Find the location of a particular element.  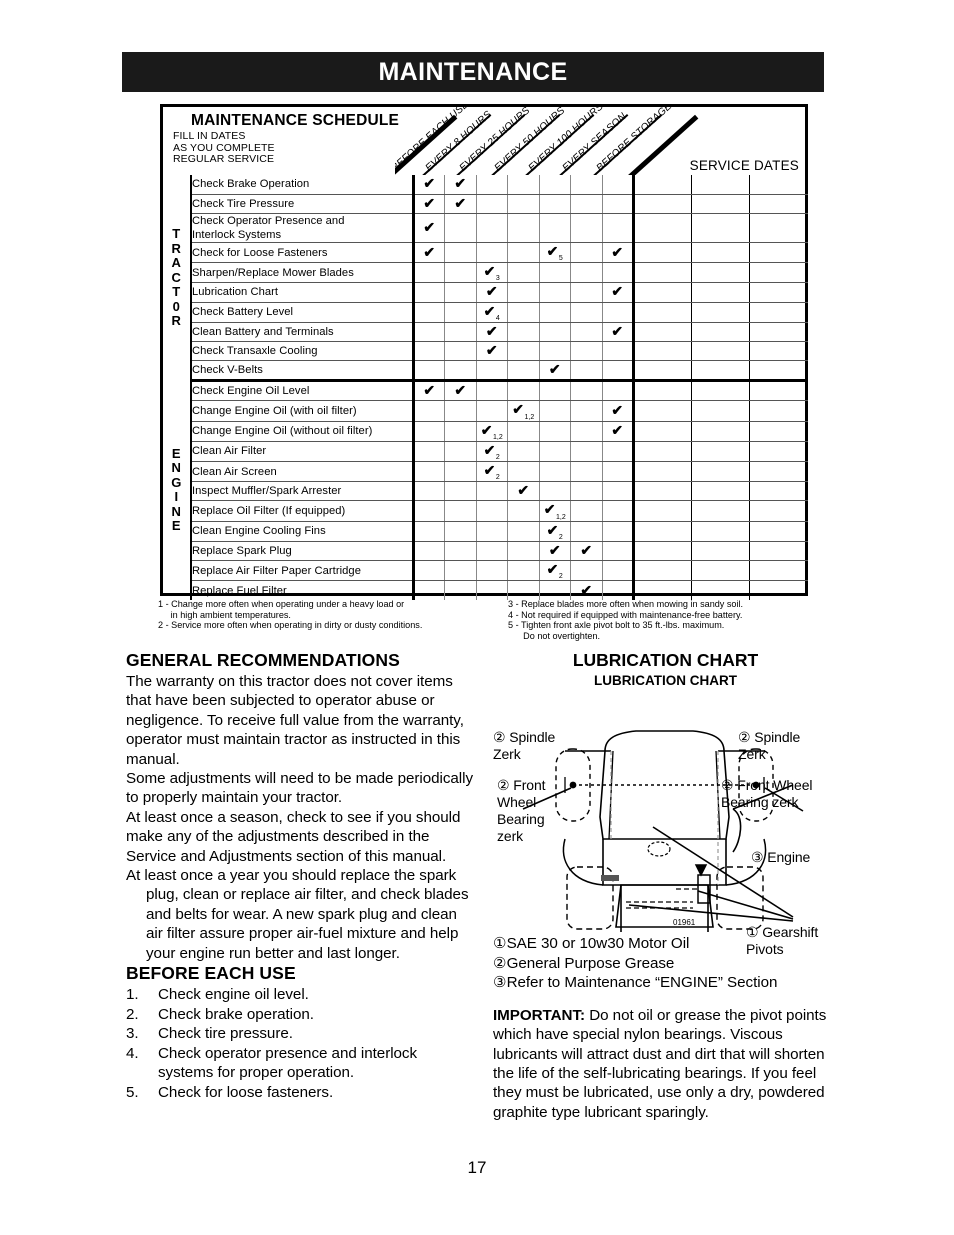

schedule-cell: ✔3 is located at coordinates (492, 273).